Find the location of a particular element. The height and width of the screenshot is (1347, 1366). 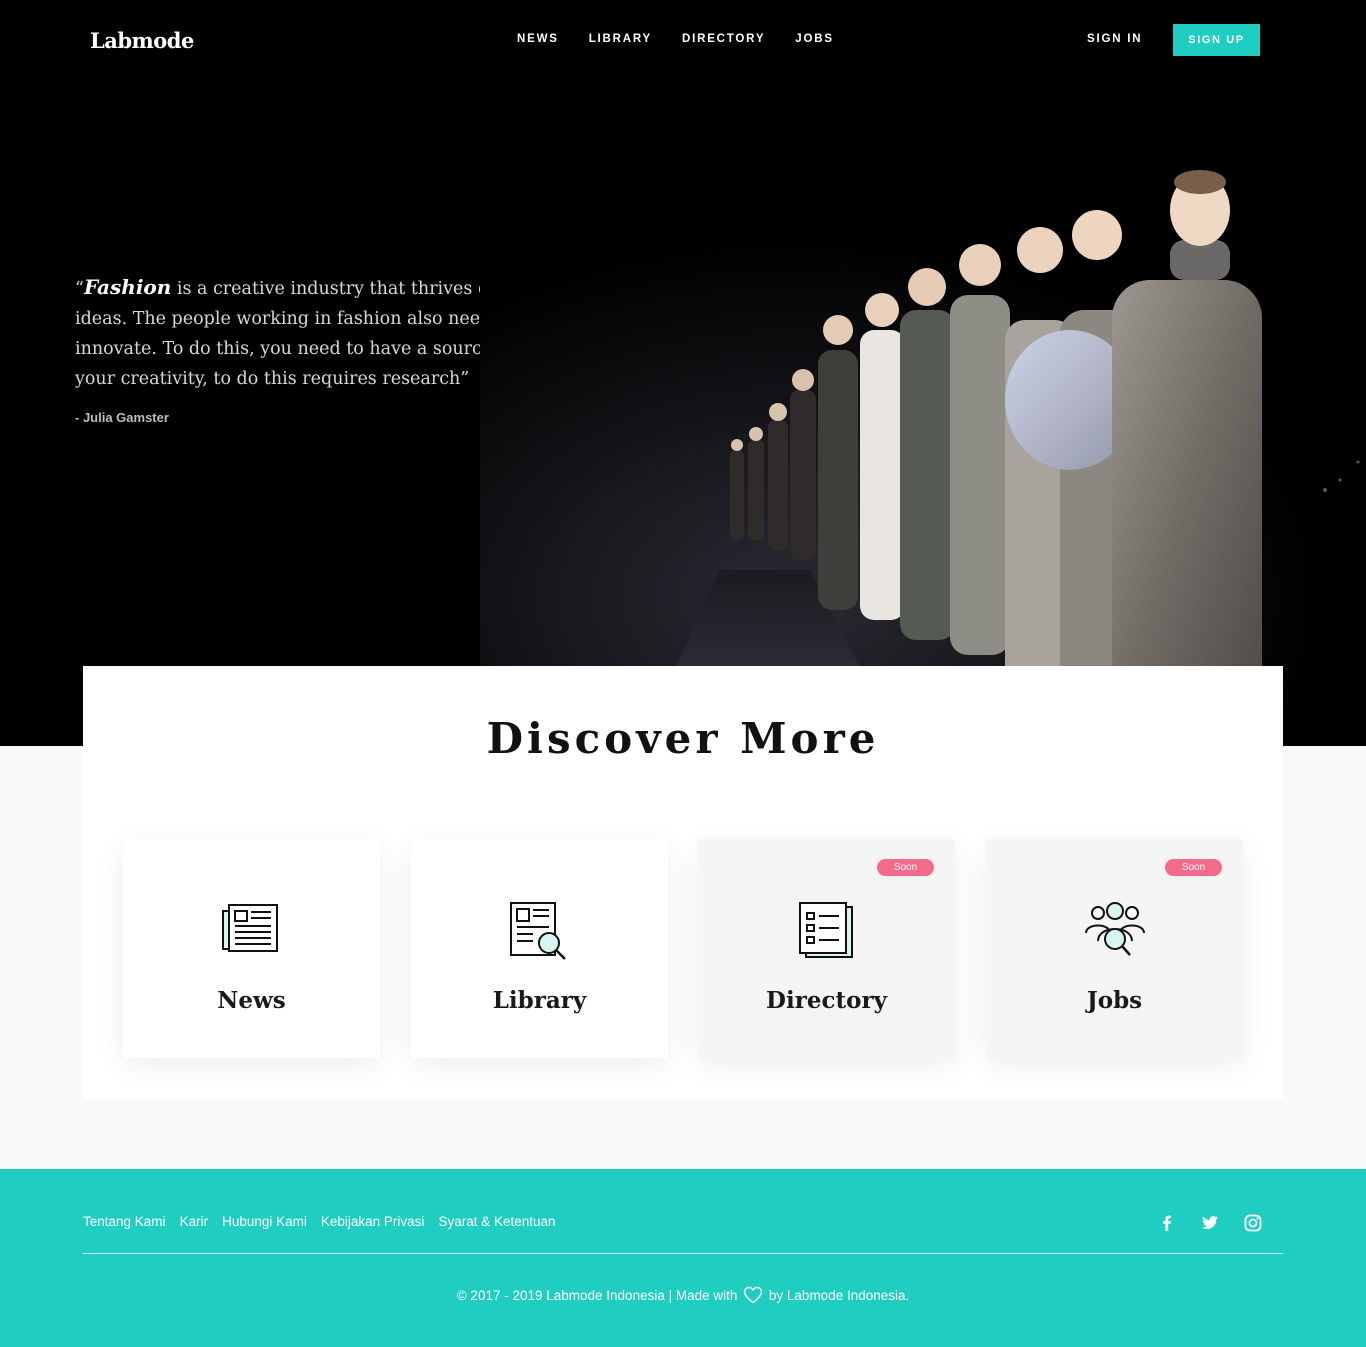

footer-link-kebijakan-privasi: Kebijakan Privasi is located at coordinates (373, 1221).